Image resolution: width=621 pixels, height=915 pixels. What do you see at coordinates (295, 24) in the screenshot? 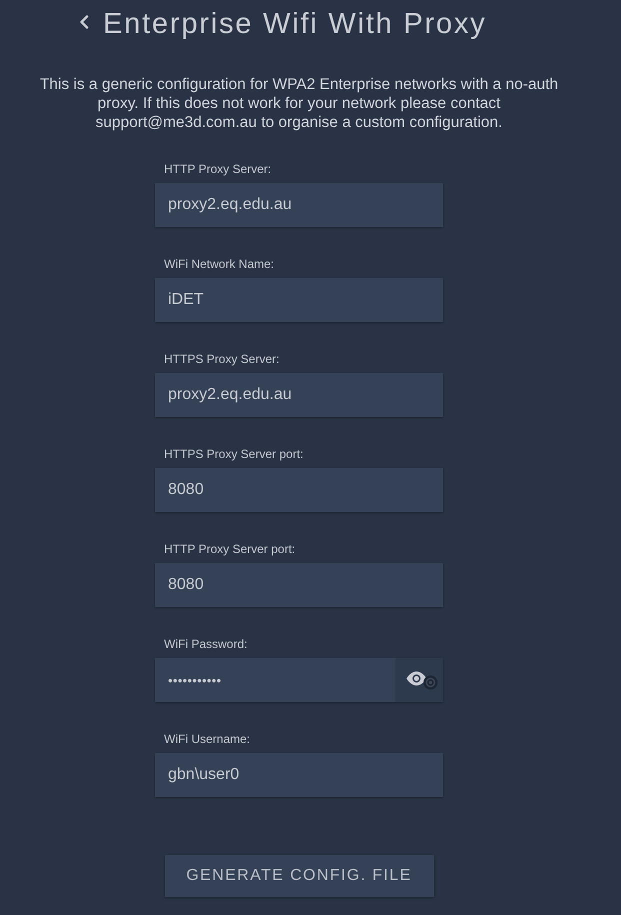
I see `page-title: Enterprise Wifi With Proxy` at bounding box center [295, 24].